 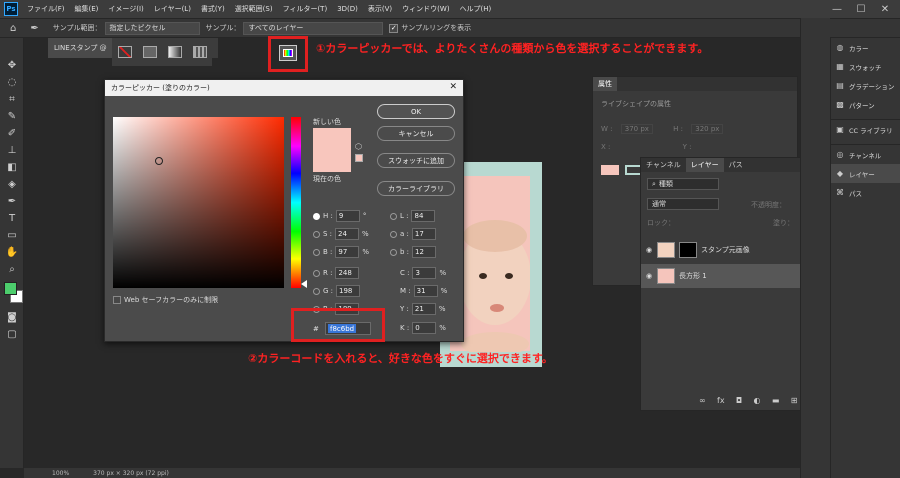 What do you see at coordinates (739, 400) in the screenshot?
I see `mask-icon: ◘` at bounding box center [739, 400].